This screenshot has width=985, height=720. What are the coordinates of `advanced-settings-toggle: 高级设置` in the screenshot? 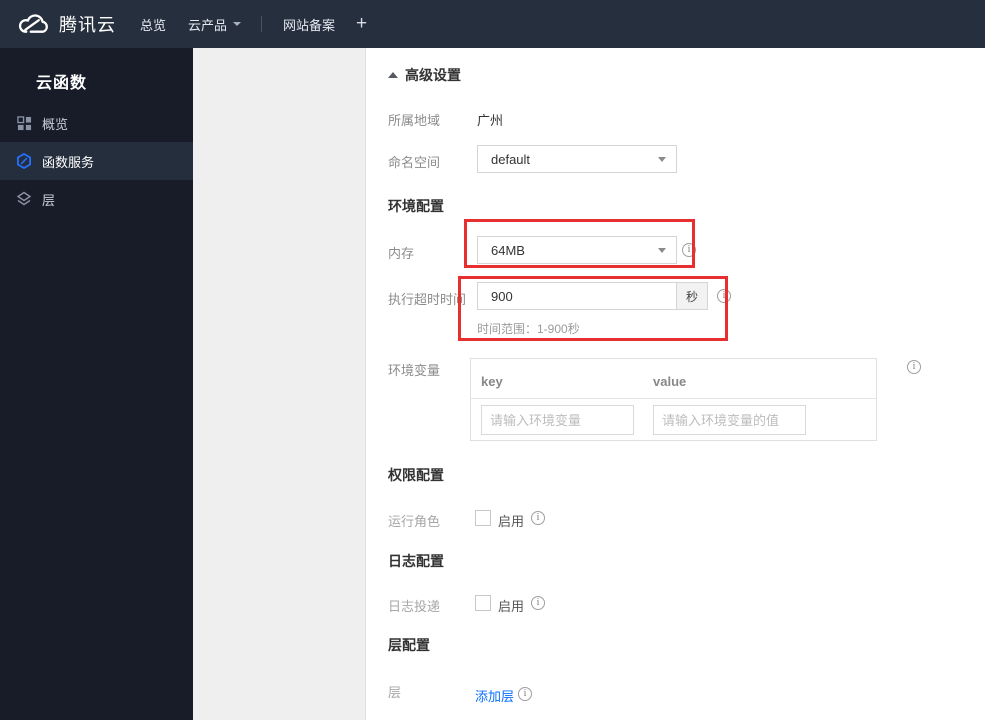 It's located at (424, 75).